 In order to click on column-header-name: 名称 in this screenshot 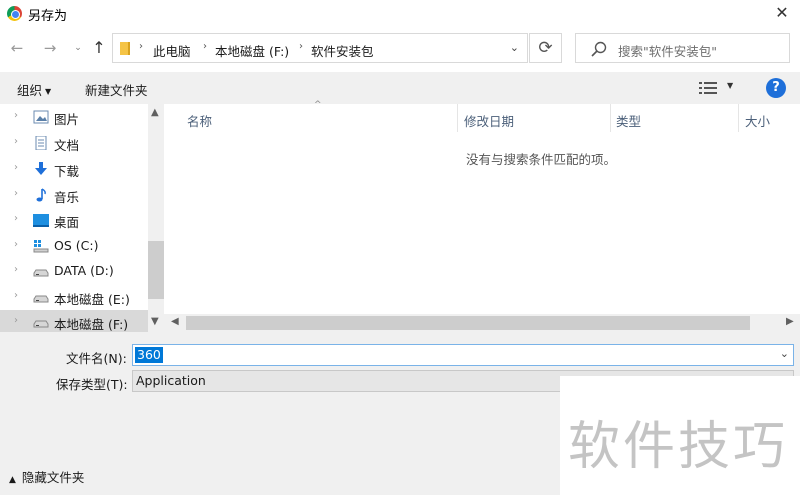, I will do `click(199, 120)`.